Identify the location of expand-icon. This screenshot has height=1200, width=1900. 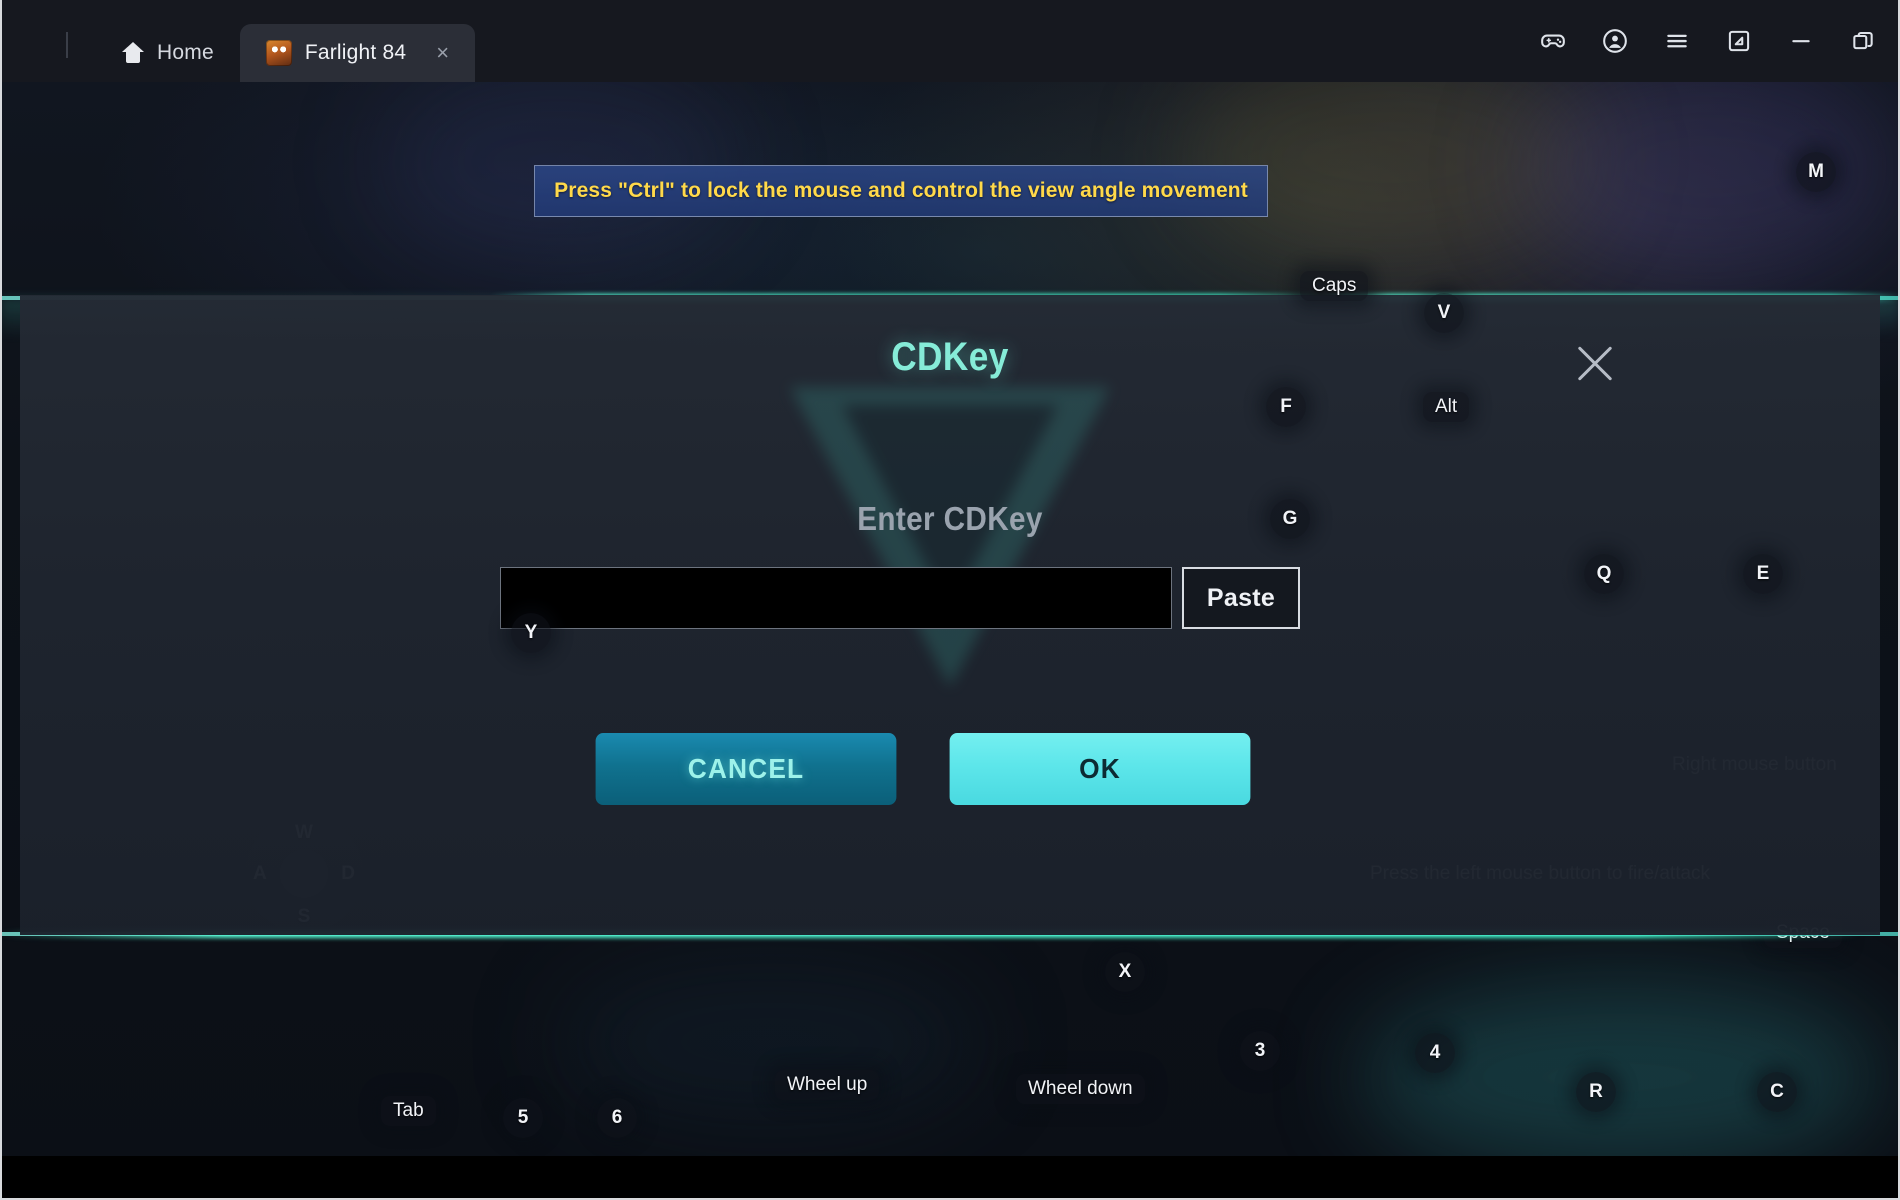
(1739, 41).